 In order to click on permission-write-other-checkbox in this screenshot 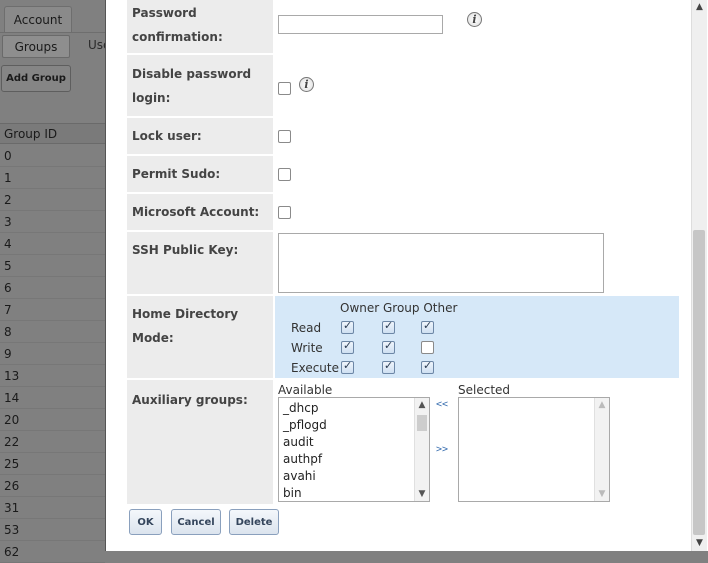, I will do `click(427, 347)`.